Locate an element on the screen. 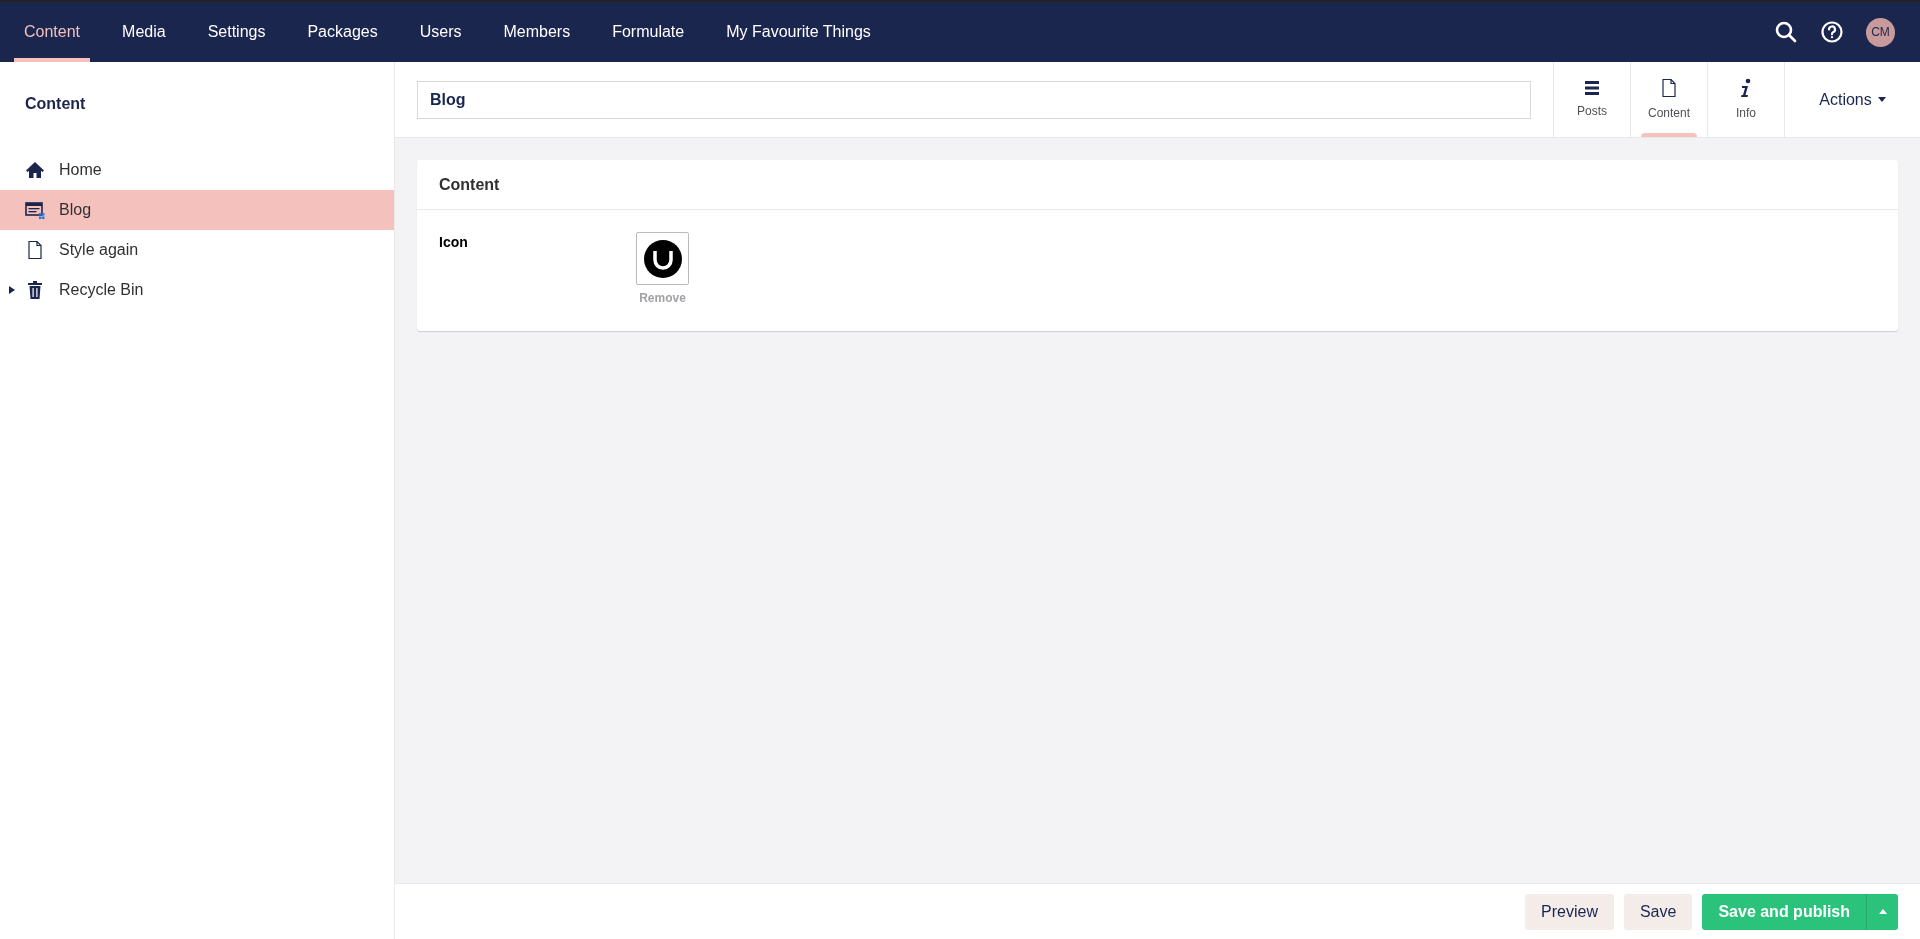 Image resolution: width=1920 pixels, height=939 pixels. panel-title: Content is located at coordinates (1157, 185).